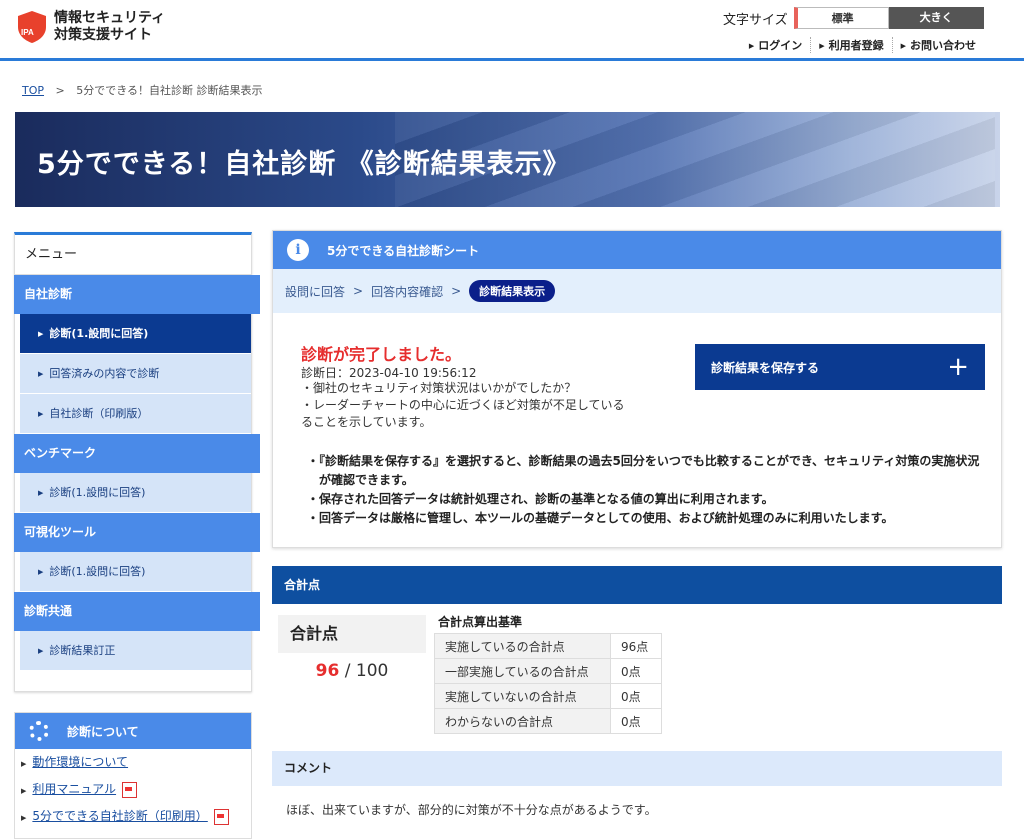  What do you see at coordinates (522, 696) in the screenshot?
I see `criteria-label: 実施していないの合計点` at bounding box center [522, 696].